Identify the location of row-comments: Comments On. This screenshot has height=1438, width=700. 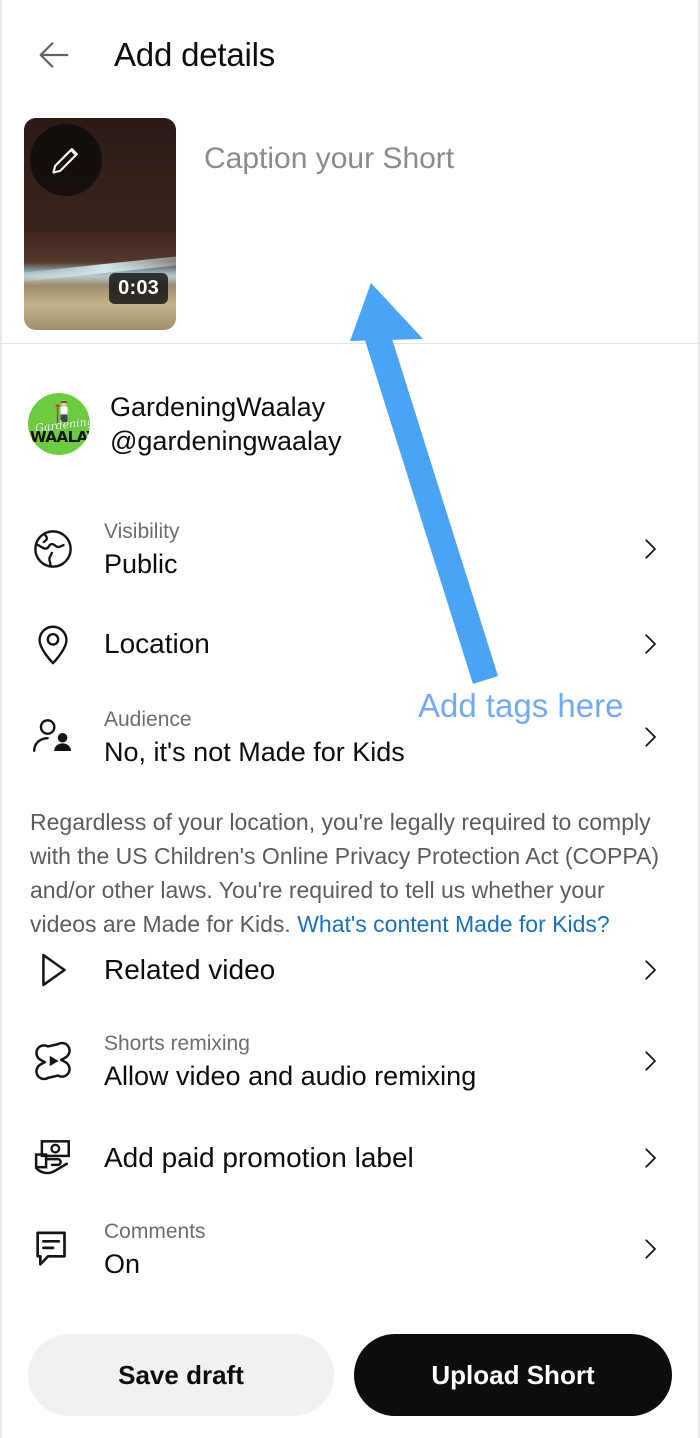
(350, 1249).